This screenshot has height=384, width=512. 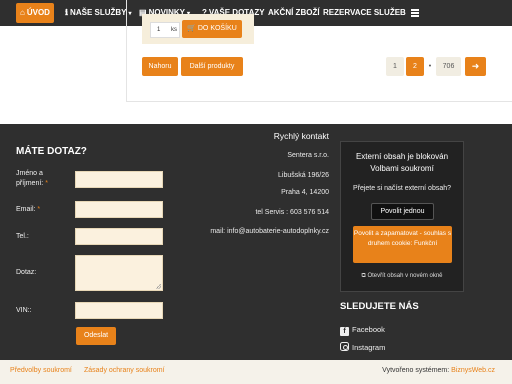 What do you see at coordinates (448, 66) in the screenshot?
I see `page-link-last: 706` at bounding box center [448, 66].